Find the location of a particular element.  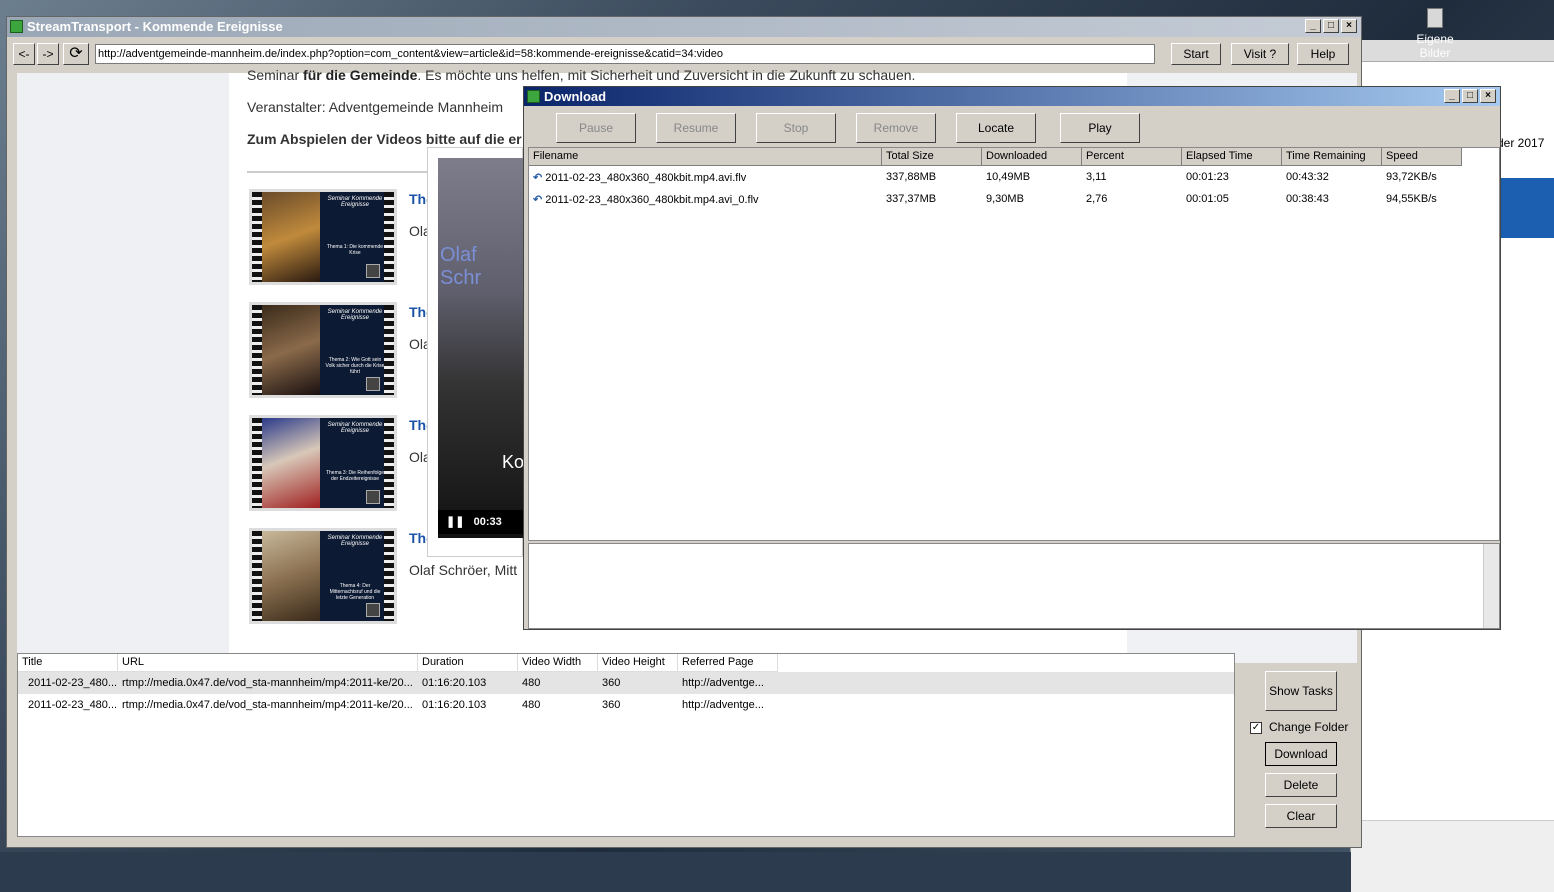

clear-button: Clear is located at coordinates (1301, 816).